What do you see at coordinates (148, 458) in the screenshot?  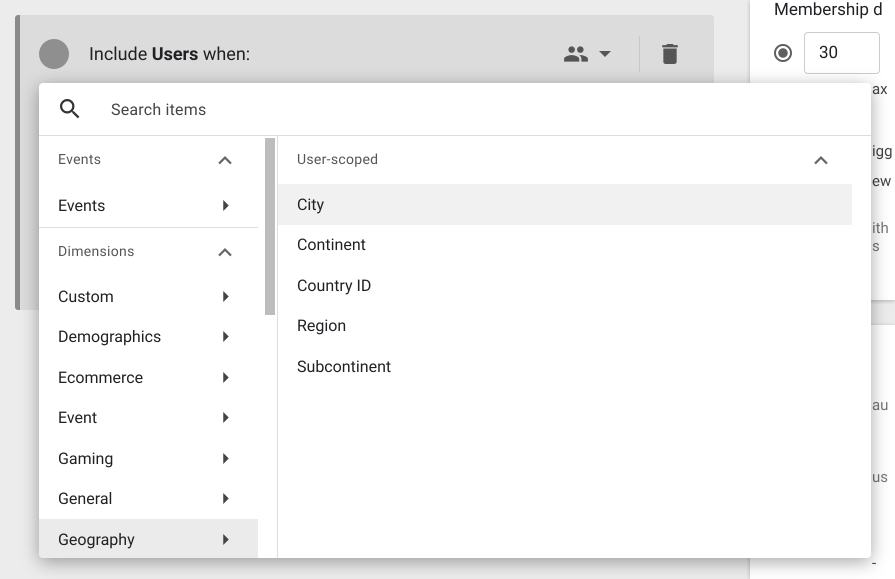 I see `category-item: Gaming` at bounding box center [148, 458].